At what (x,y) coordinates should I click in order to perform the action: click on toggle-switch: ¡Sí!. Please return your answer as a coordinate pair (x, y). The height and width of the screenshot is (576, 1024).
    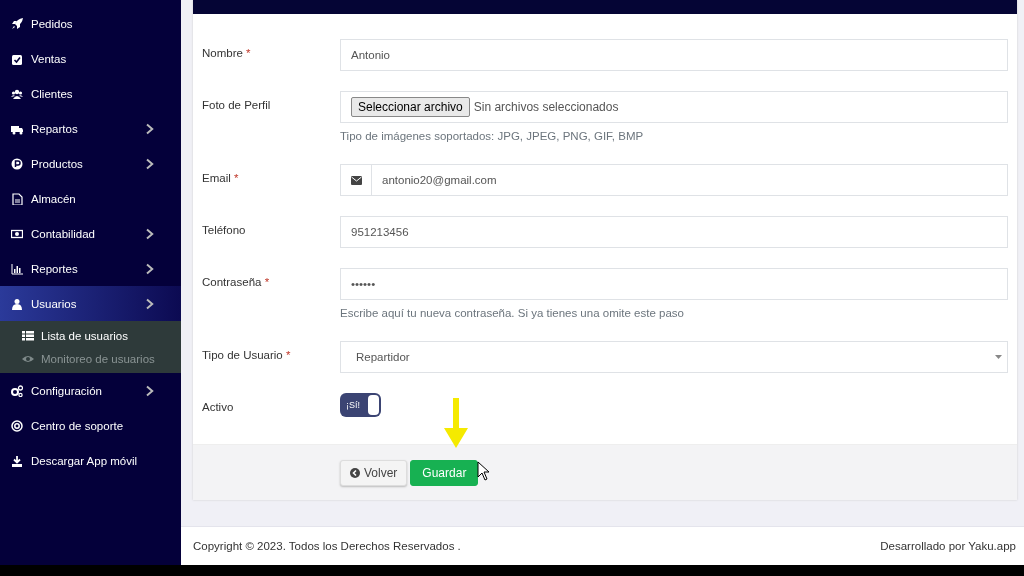
    Looking at the image, I should click on (360, 405).